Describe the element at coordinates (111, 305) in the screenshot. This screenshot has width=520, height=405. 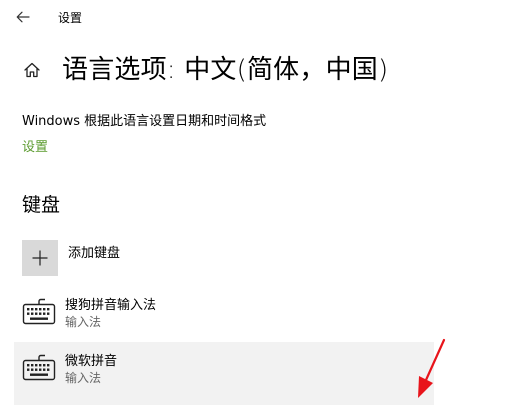
I see `keyboard-name: 搜狗拼音输入法` at that location.